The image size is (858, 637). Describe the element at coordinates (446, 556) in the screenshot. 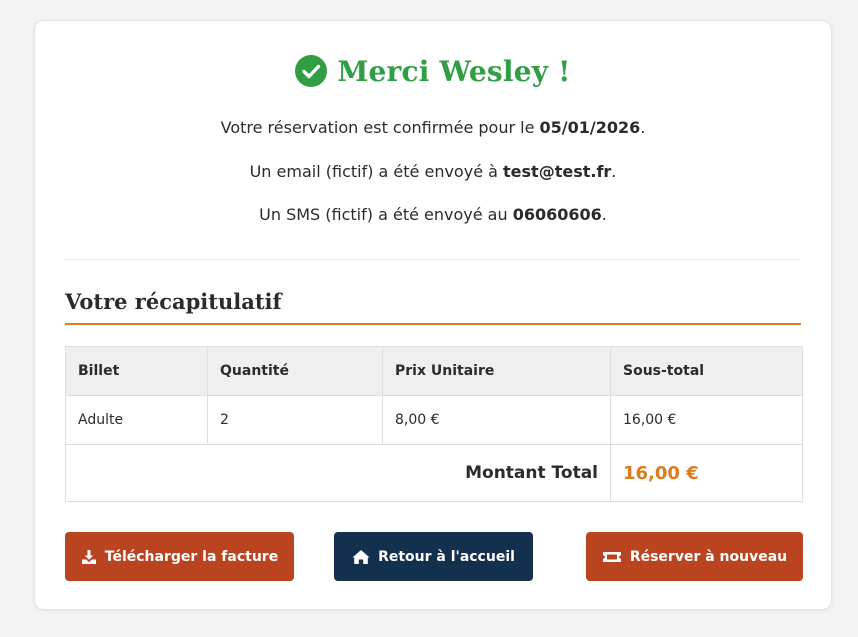

I see `back-home-label: Retour à l'accueil` at that location.